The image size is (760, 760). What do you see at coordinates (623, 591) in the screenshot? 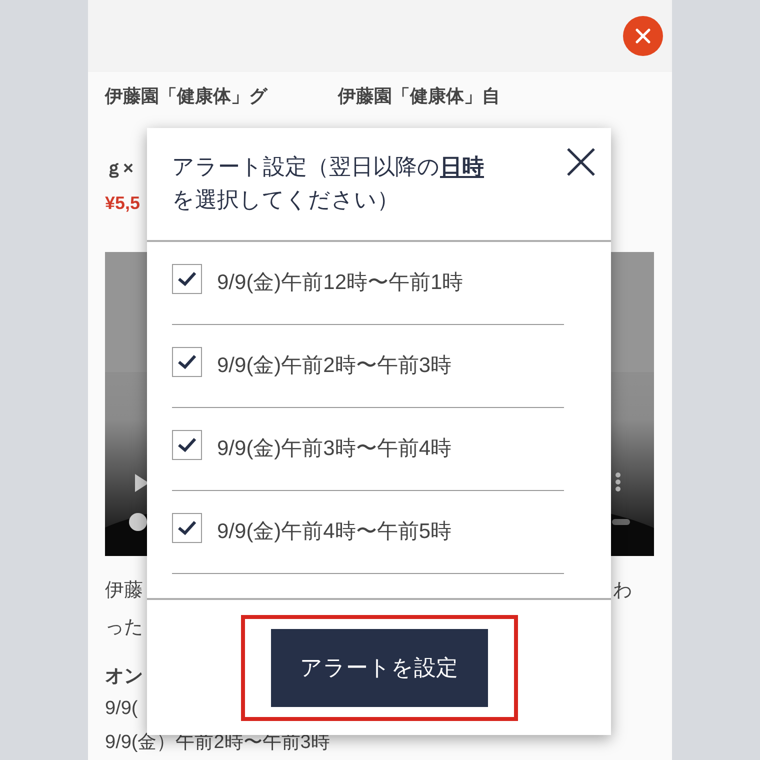
I see `description-text: わ` at bounding box center [623, 591].